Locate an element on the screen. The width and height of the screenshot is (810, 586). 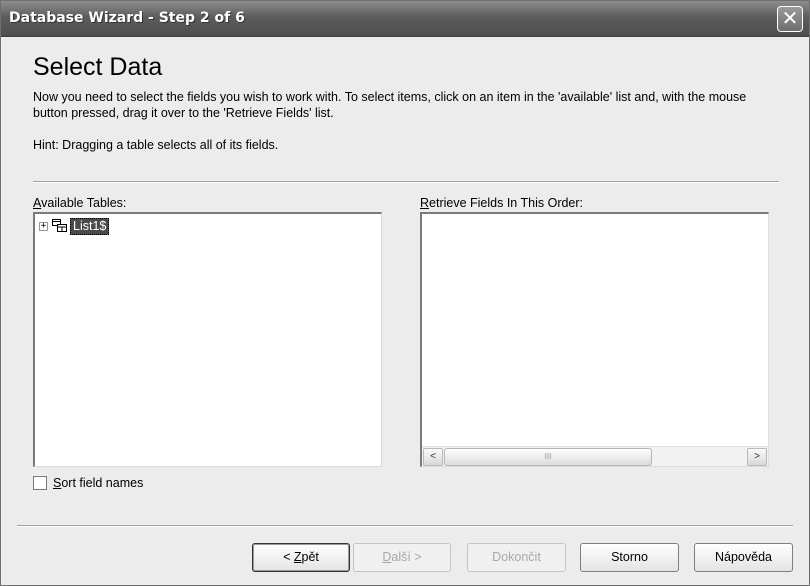
arrow-right-icon: > is located at coordinates (757, 456).